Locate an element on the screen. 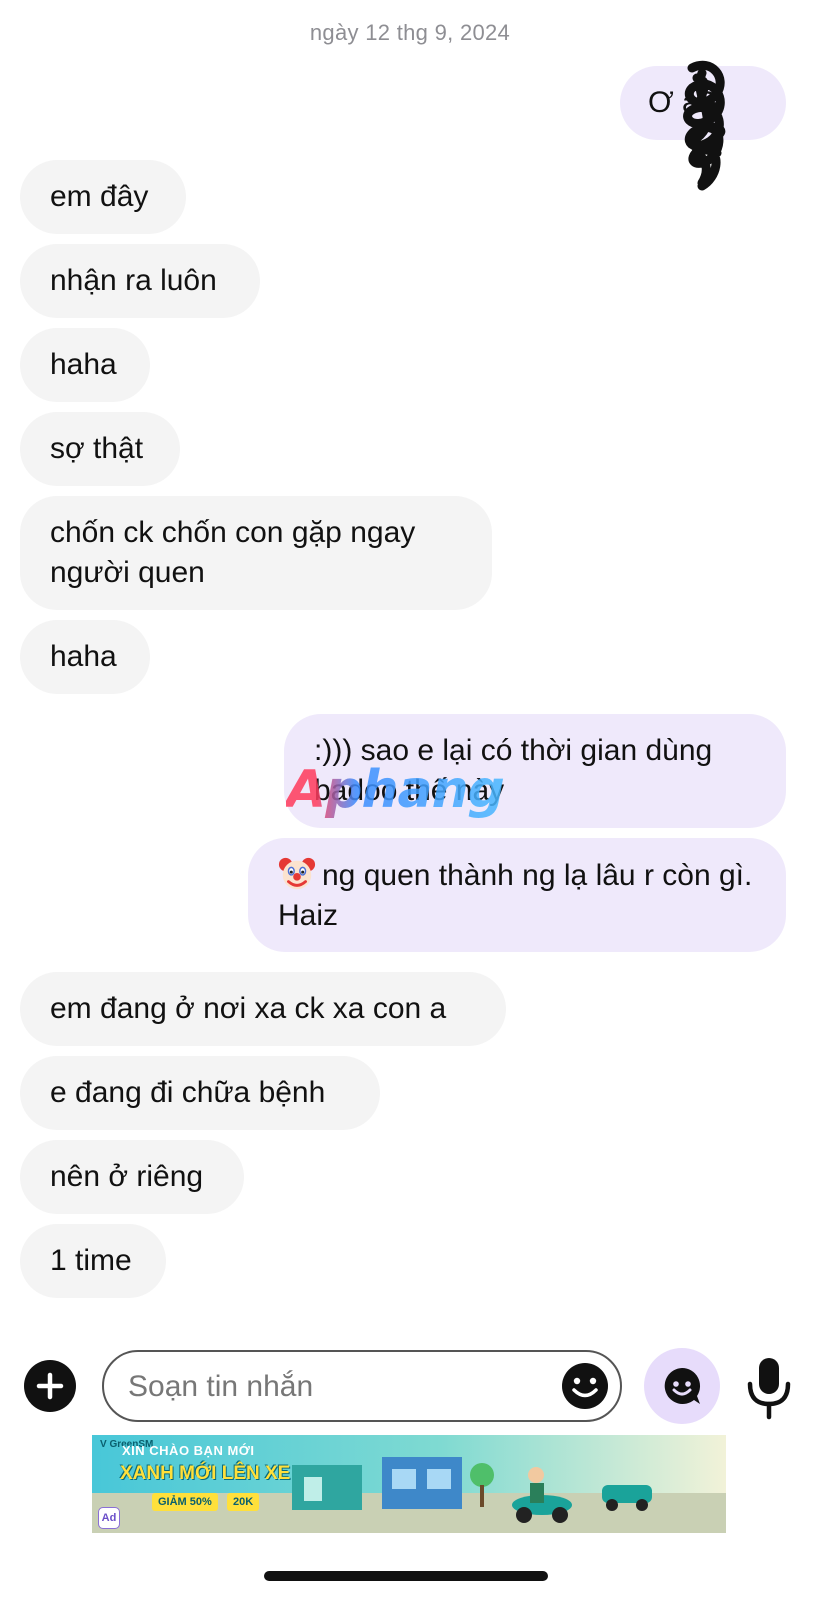  message-bubble-incoming: chốn ck chốn con gặp ngay người quen is located at coordinates (256, 553).